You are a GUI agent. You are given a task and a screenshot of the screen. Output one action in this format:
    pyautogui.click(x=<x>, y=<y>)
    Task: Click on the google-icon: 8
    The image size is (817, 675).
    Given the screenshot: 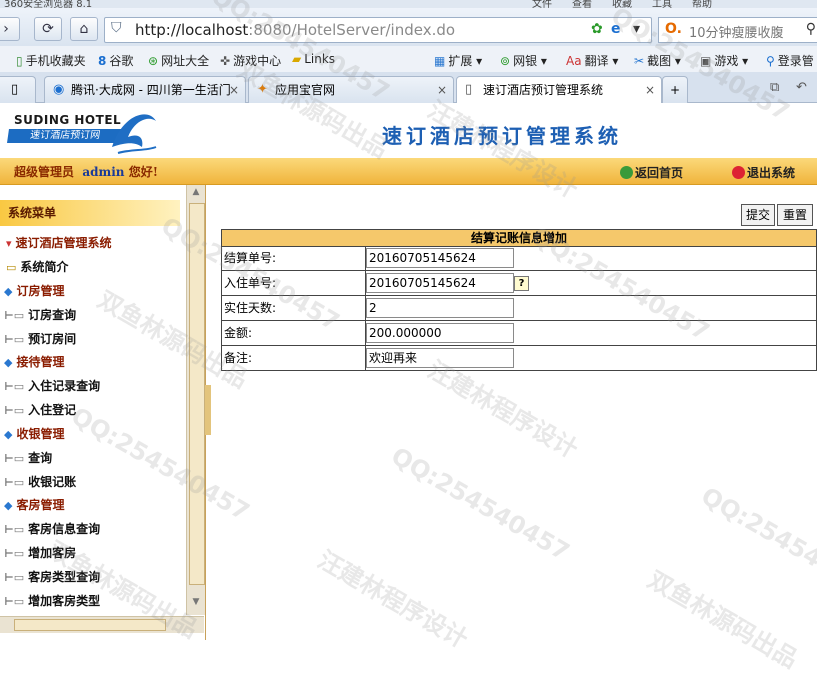 What is the action you would take?
    pyautogui.click(x=102, y=61)
    